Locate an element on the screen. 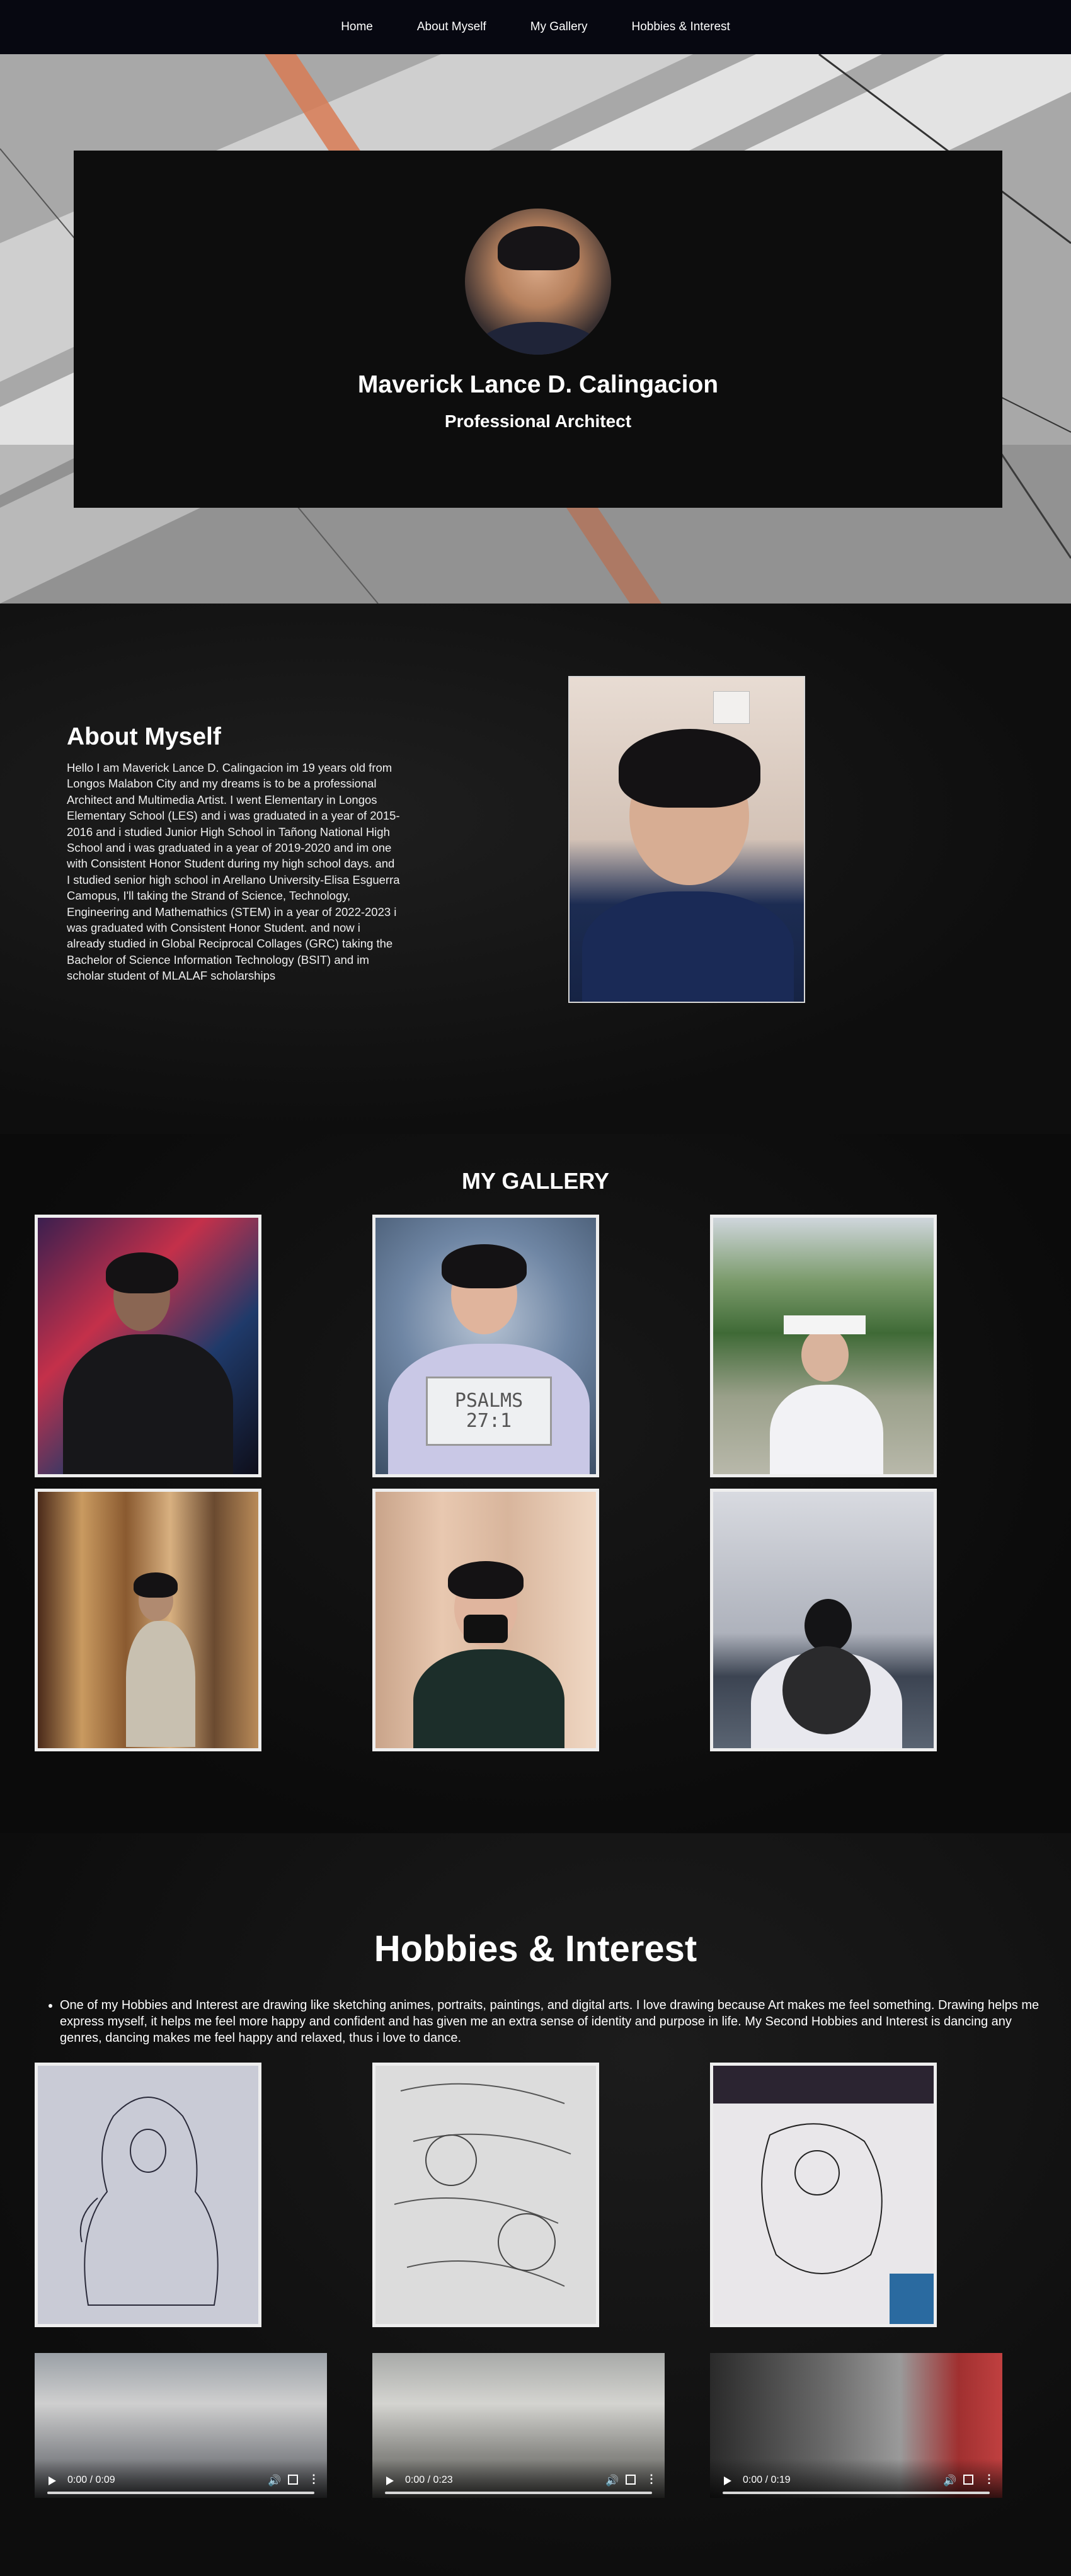 This screenshot has width=1071, height=2576. video-time: 0:00 / 0:09 is located at coordinates (91, 2480).